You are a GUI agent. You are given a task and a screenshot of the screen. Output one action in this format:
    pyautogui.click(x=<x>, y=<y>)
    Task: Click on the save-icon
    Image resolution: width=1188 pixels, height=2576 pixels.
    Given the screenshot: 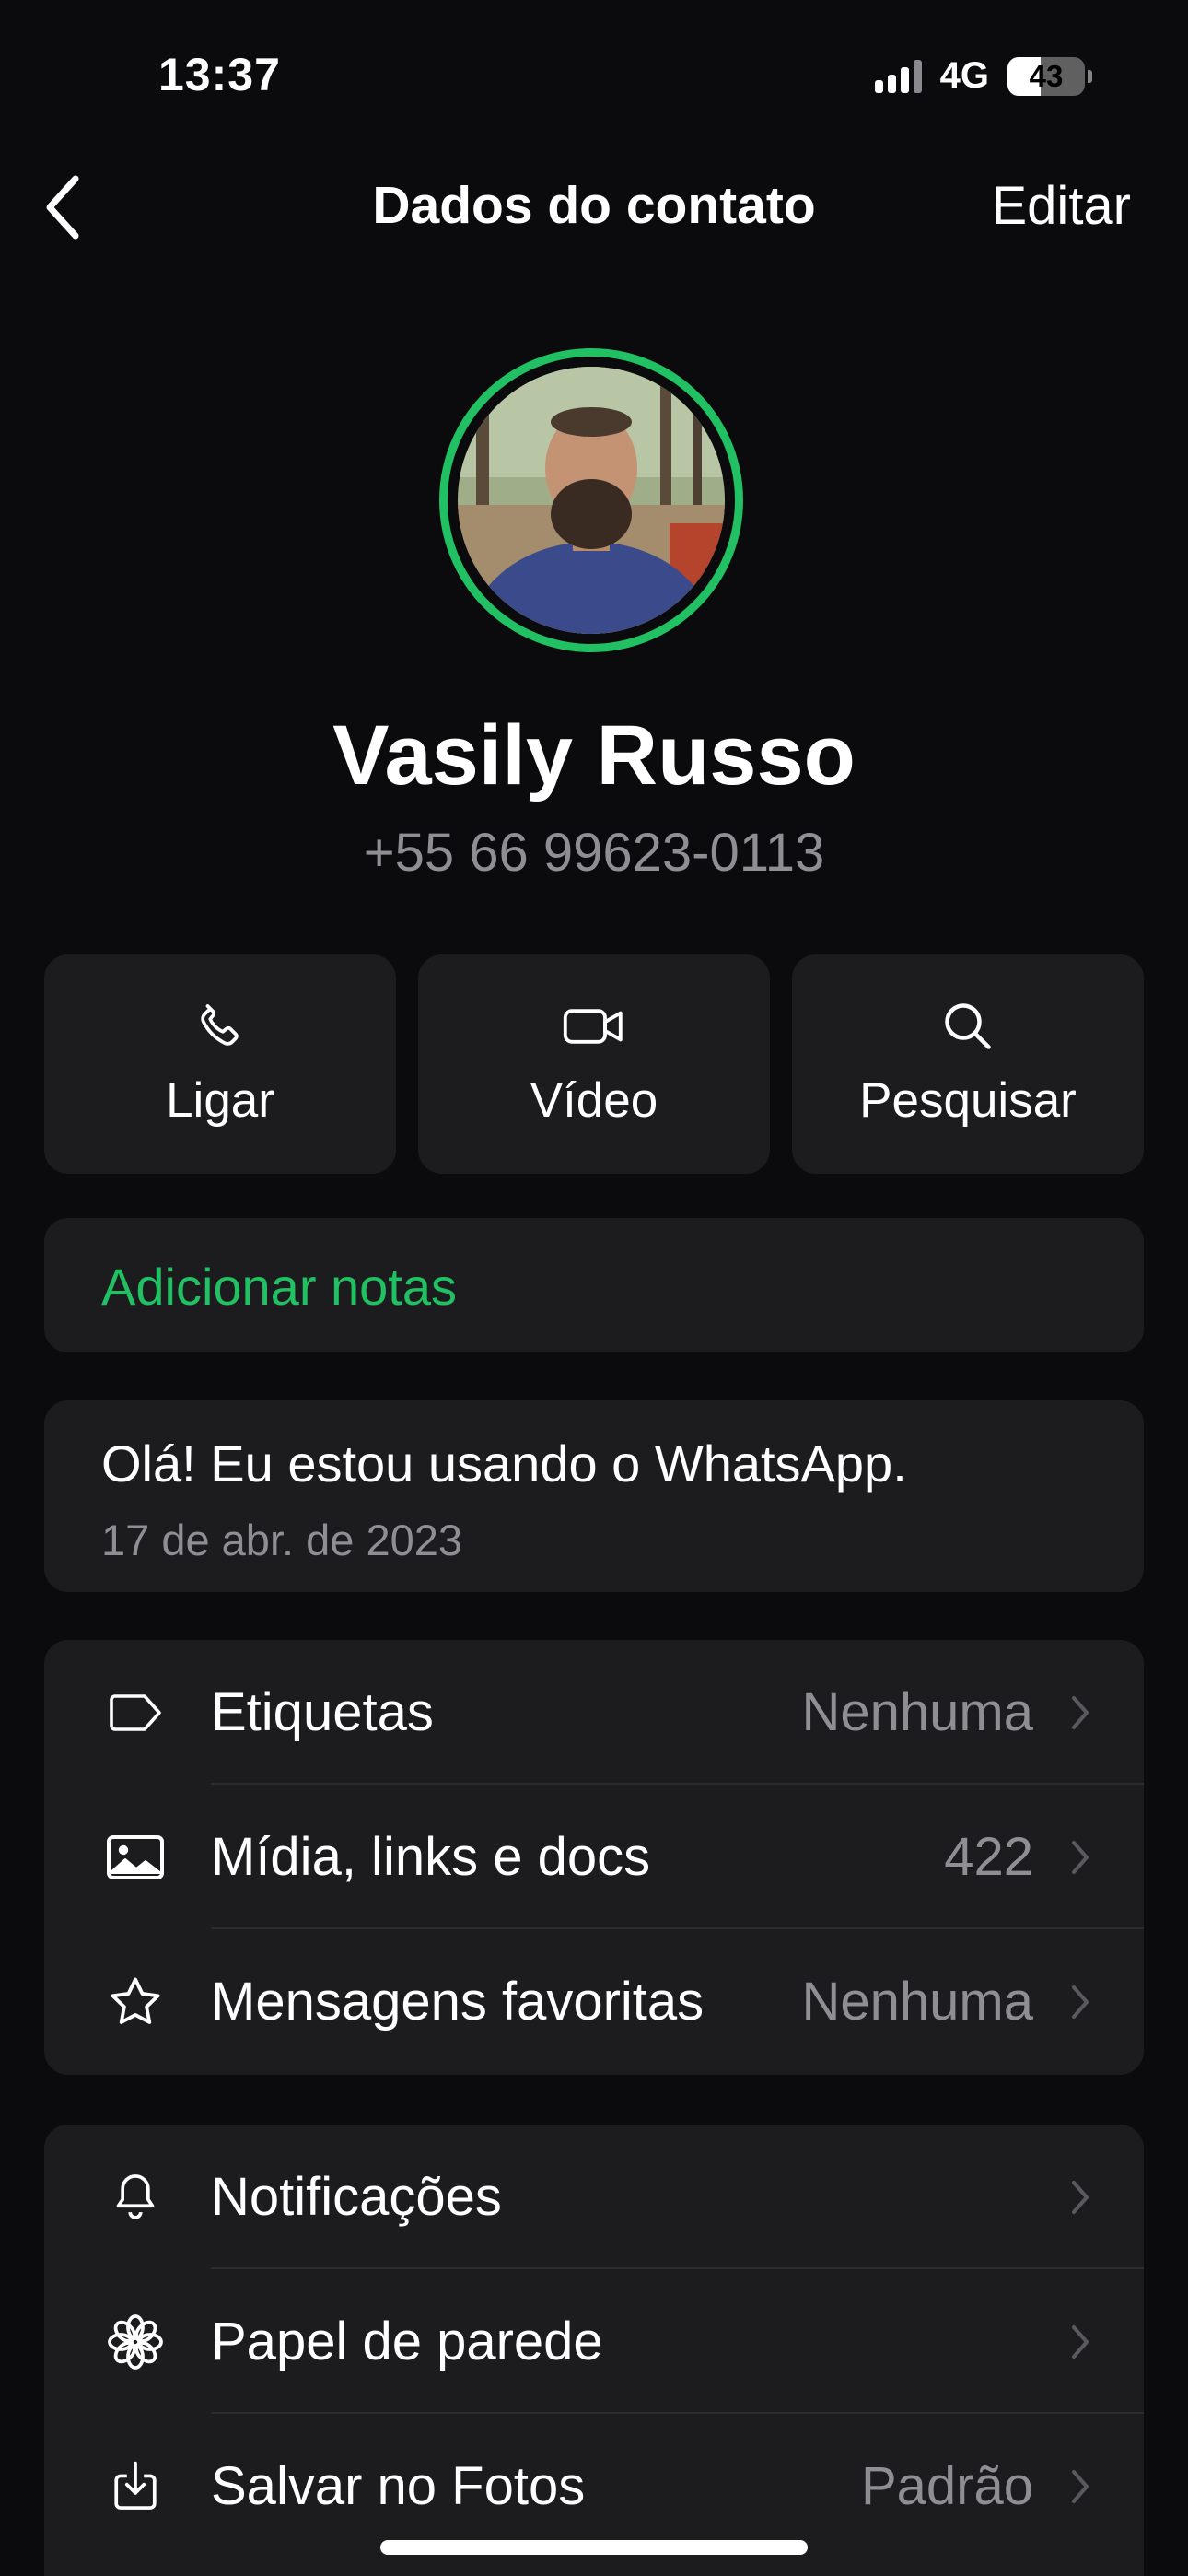 What is the action you would take?
    pyautogui.click(x=135, y=2486)
    